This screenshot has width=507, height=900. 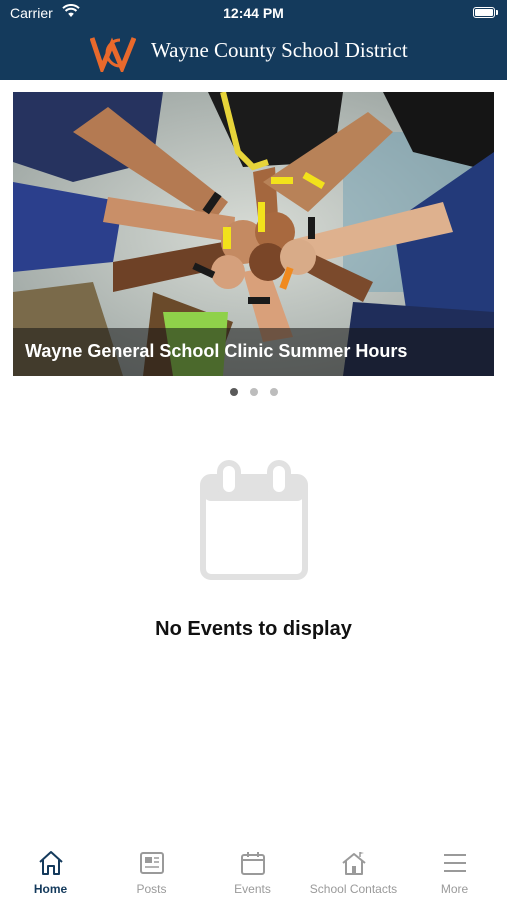 I want to click on district-logo, so click(x=113, y=54).